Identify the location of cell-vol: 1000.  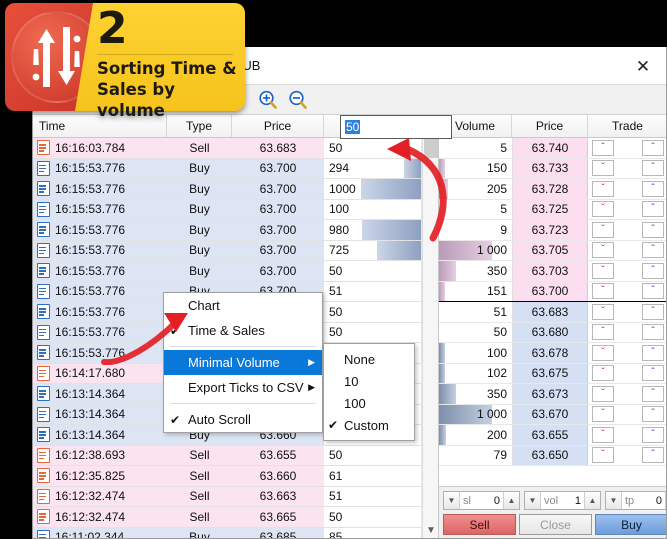
(372, 189).